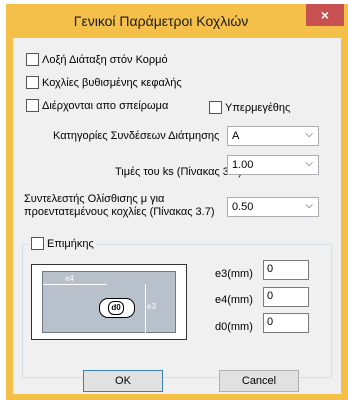 This screenshot has height=400, width=348. I want to click on e3-input: 0, so click(286, 270).